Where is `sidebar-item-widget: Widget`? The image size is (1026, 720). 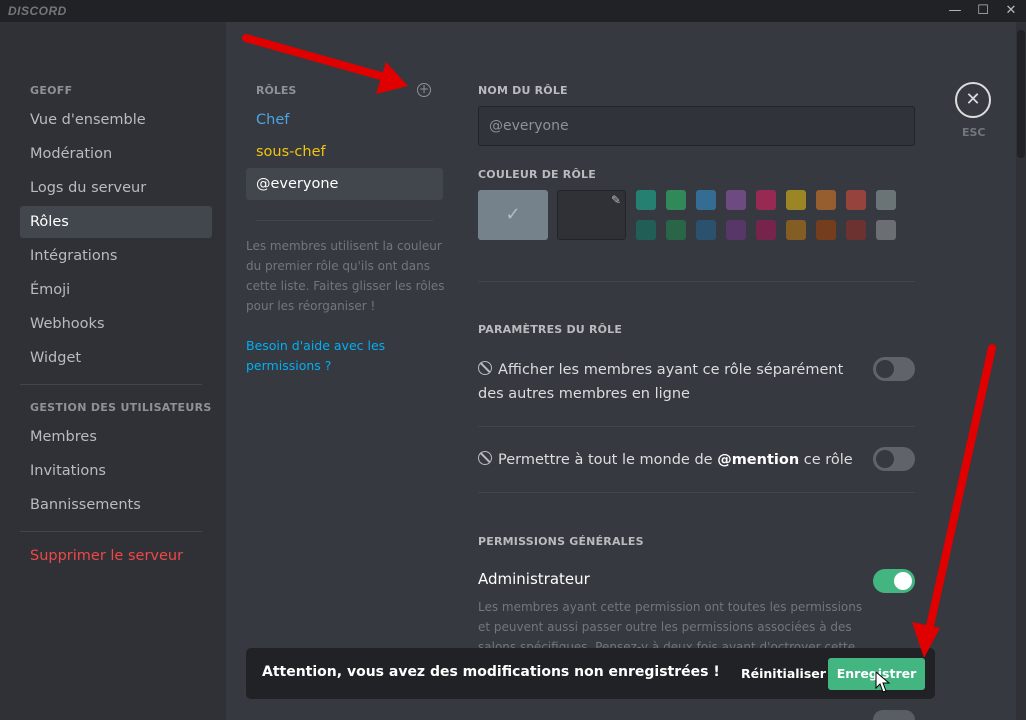 sidebar-item-widget: Widget is located at coordinates (116, 358).